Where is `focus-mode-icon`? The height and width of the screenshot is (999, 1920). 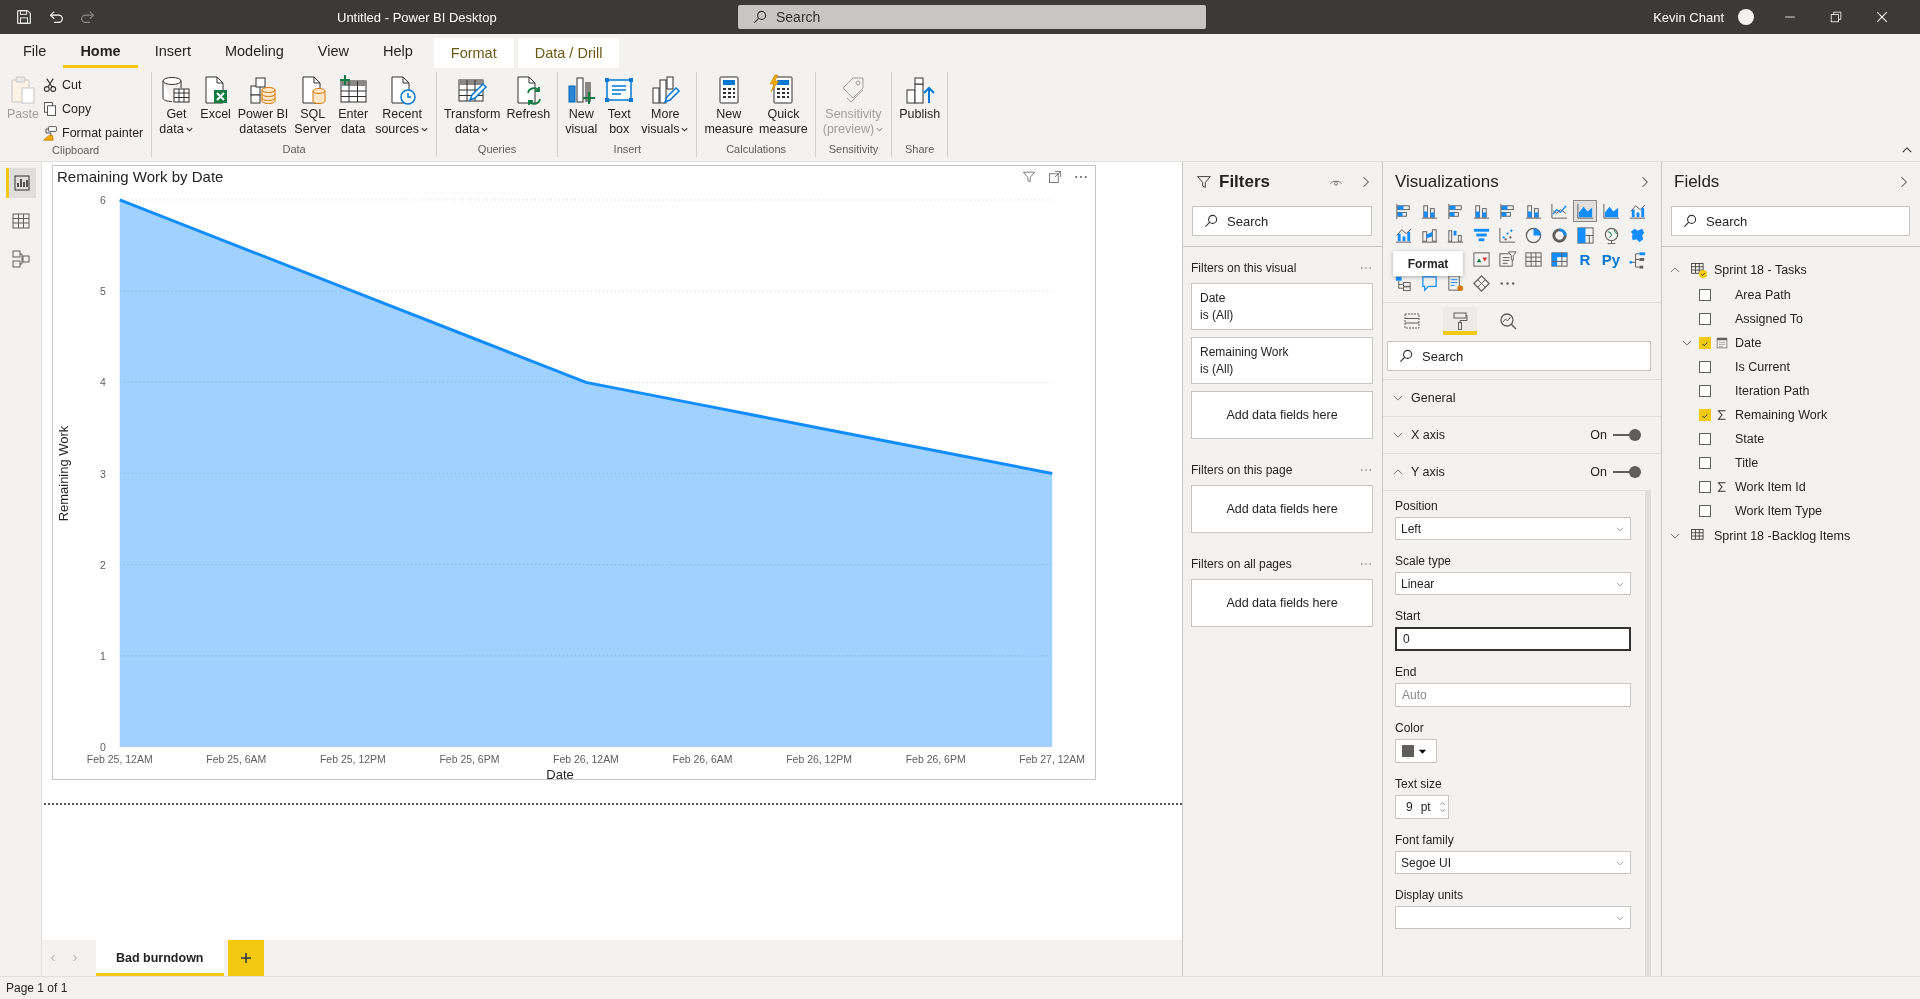 focus-mode-icon is located at coordinates (1055, 177).